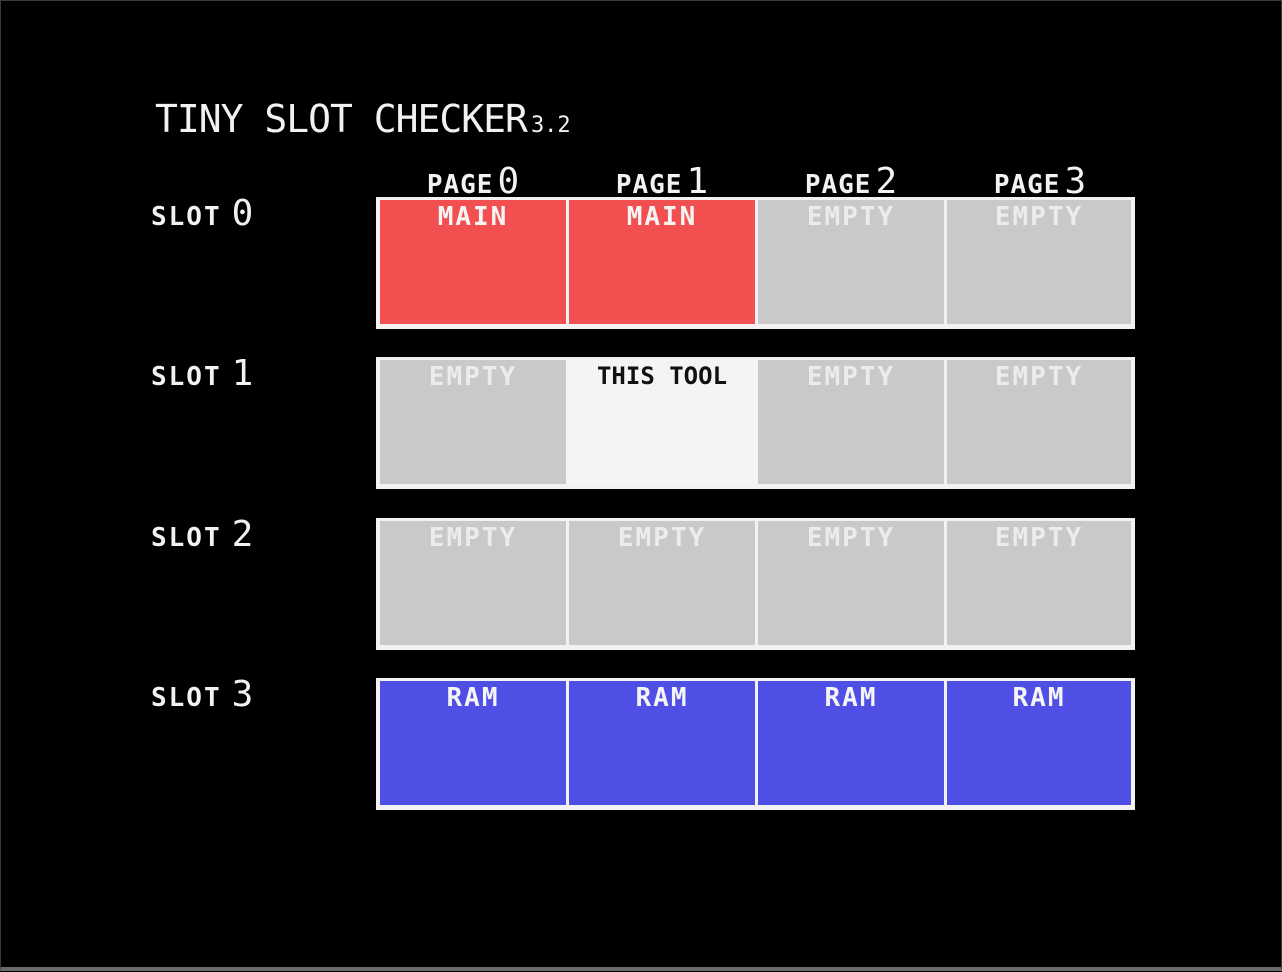  I want to click on slot-row-2: EMPTY EMPTY EMPTY EMPTY, so click(755, 584).